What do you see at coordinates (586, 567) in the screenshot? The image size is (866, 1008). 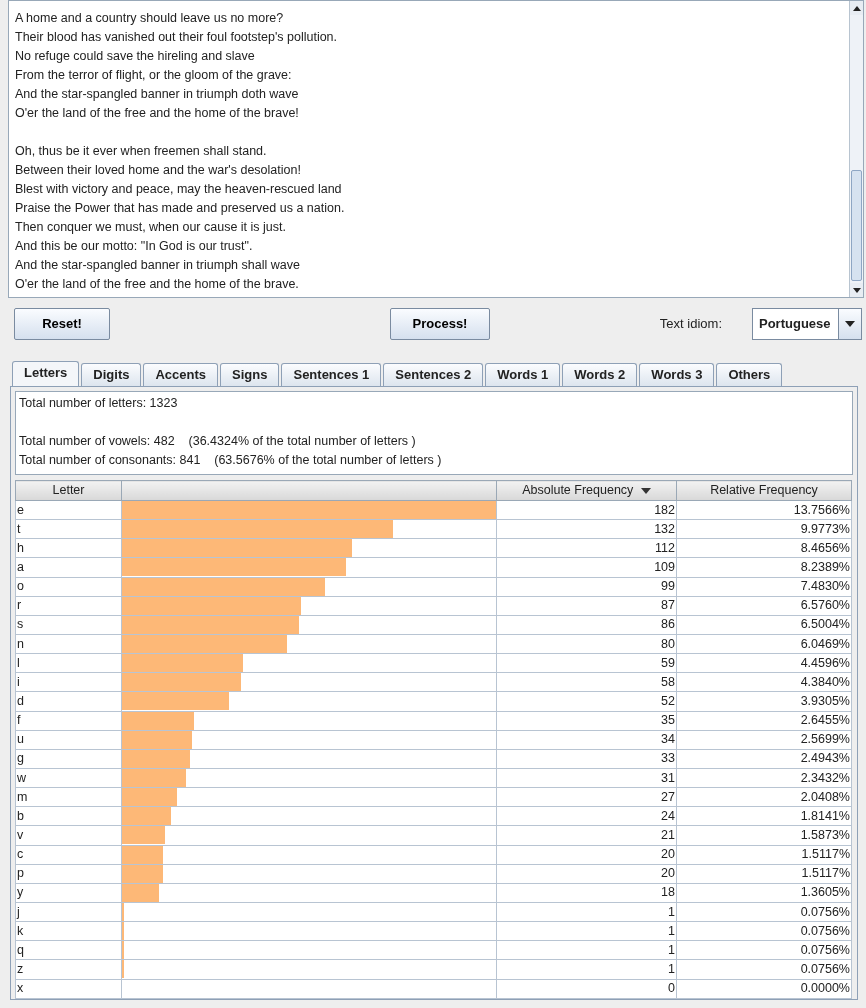 I see `table-cell: 109` at bounding box center [586, 567].